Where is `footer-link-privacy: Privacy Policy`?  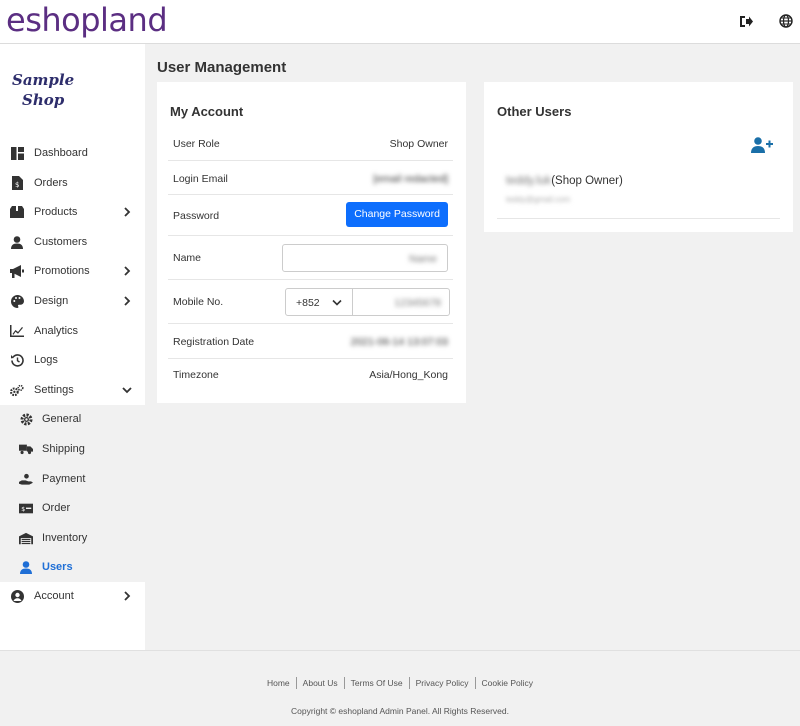 footer-link-privacy: Privacy Policy is located at coordinates (441, 683).